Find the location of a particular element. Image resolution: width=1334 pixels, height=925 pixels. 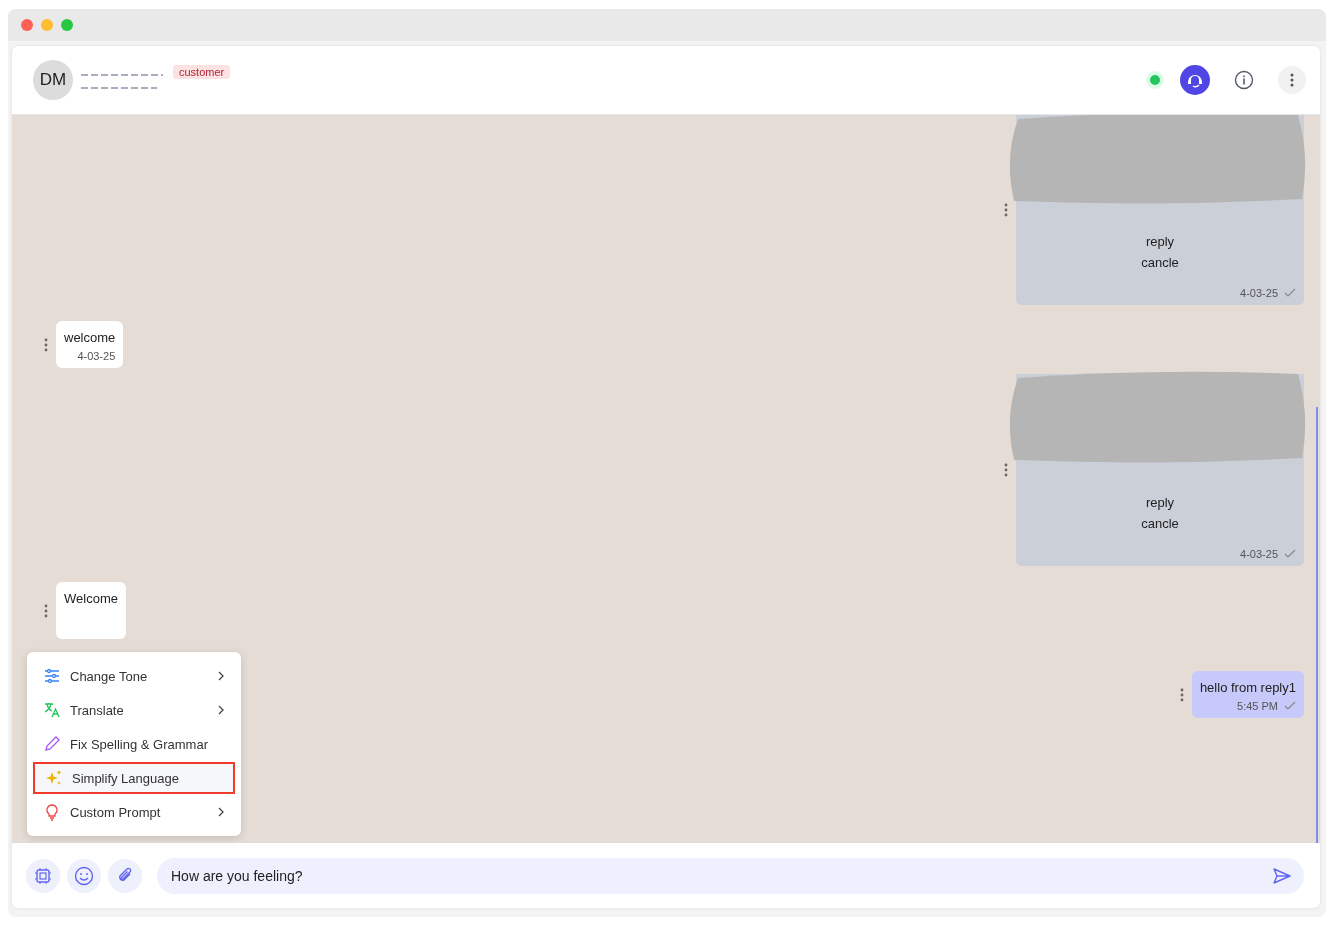

sparkle-icon is located at coordinates (54, 778).